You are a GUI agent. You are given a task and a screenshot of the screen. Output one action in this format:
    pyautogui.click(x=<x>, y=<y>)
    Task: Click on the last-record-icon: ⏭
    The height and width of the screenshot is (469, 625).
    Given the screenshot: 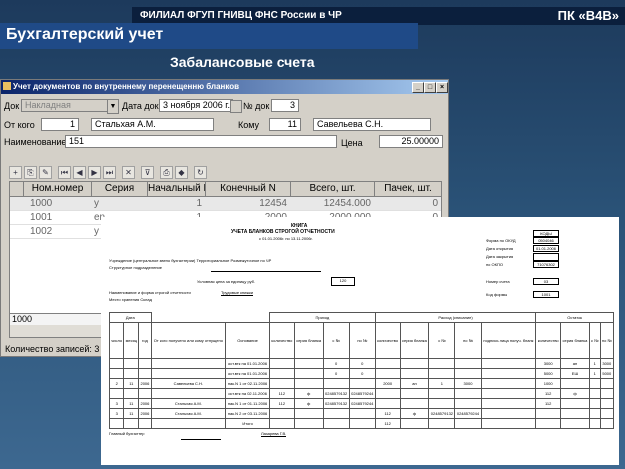 What is the action you would take?
    pyautogui.click(x=109, y=172)
    